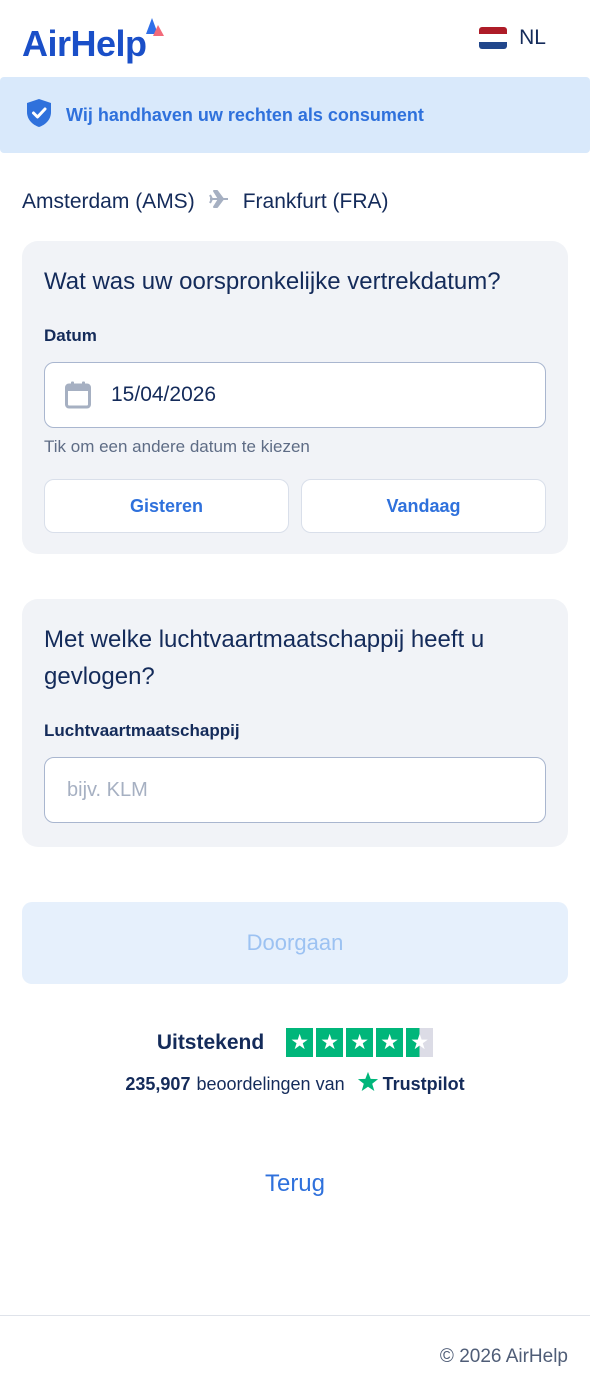 Image resolution: width=590 pixels, height=1400 pixels. Describe the element at coordinates (158, 1084) in the screenshot. I see `review-count: 235,907` at that location.